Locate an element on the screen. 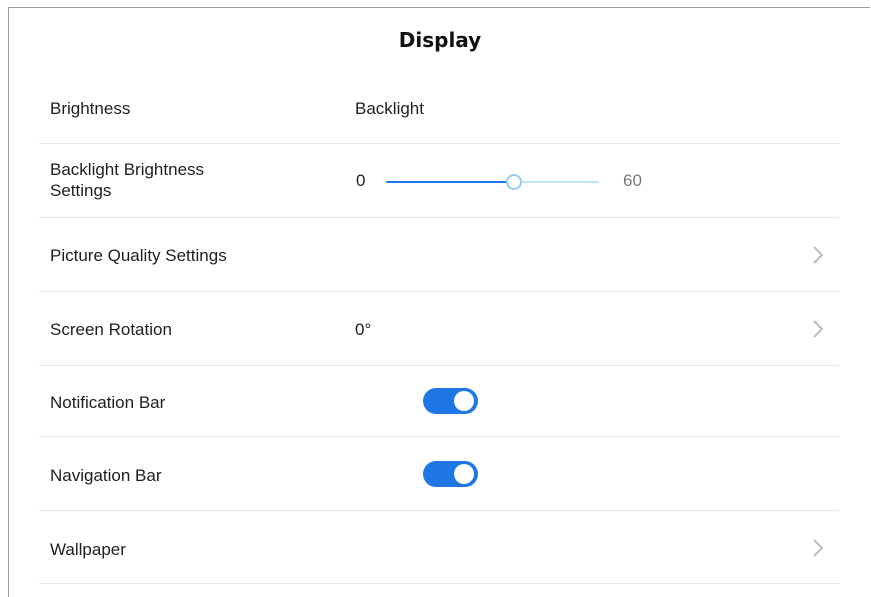  backlight-slider is located at coordinates (492, 182).